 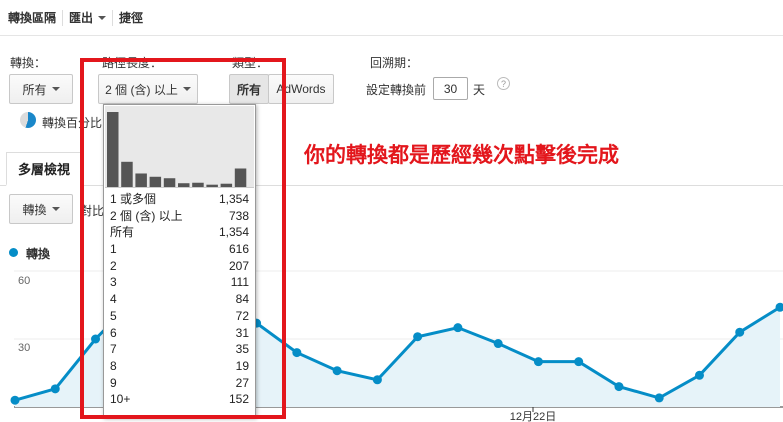 I want to click on conversion-select: 所有, so click(x=41, y=89).